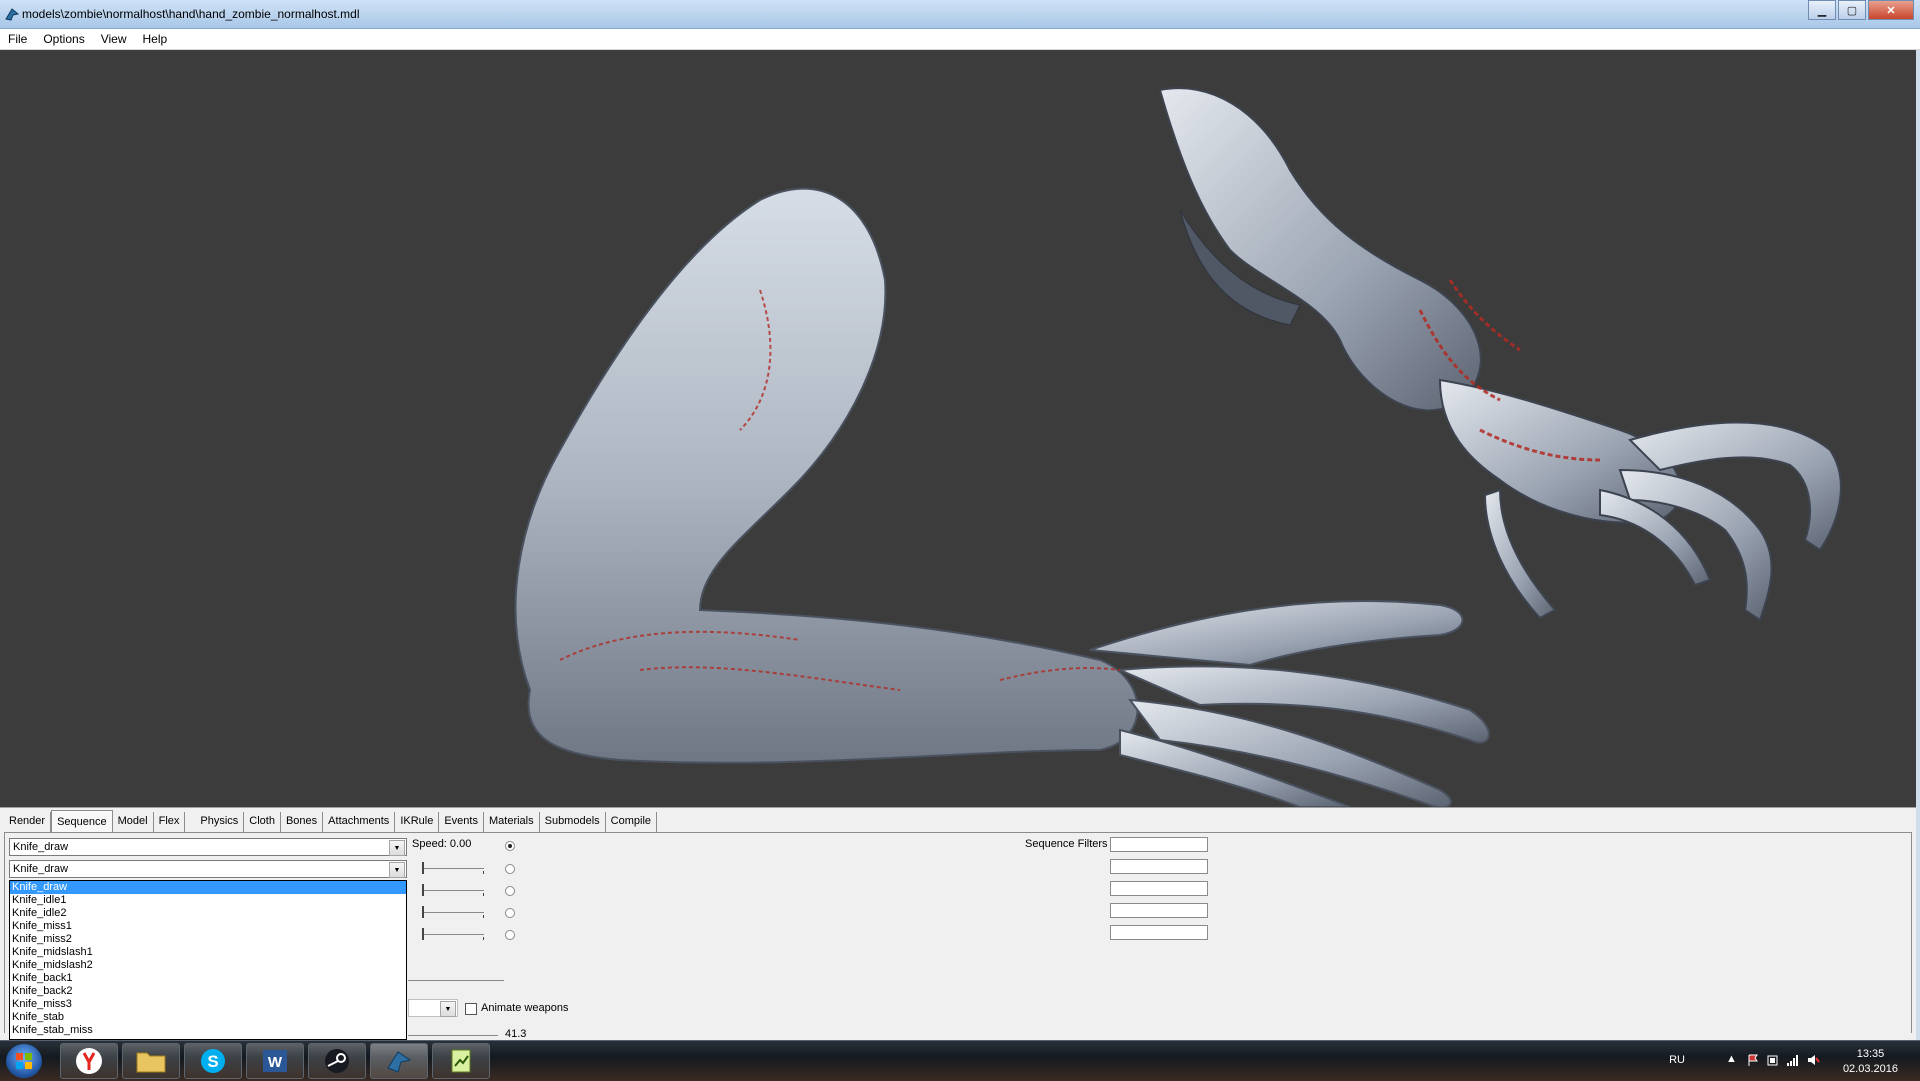  I want to click on list-item: Knife_idle1, so click(208, 900).